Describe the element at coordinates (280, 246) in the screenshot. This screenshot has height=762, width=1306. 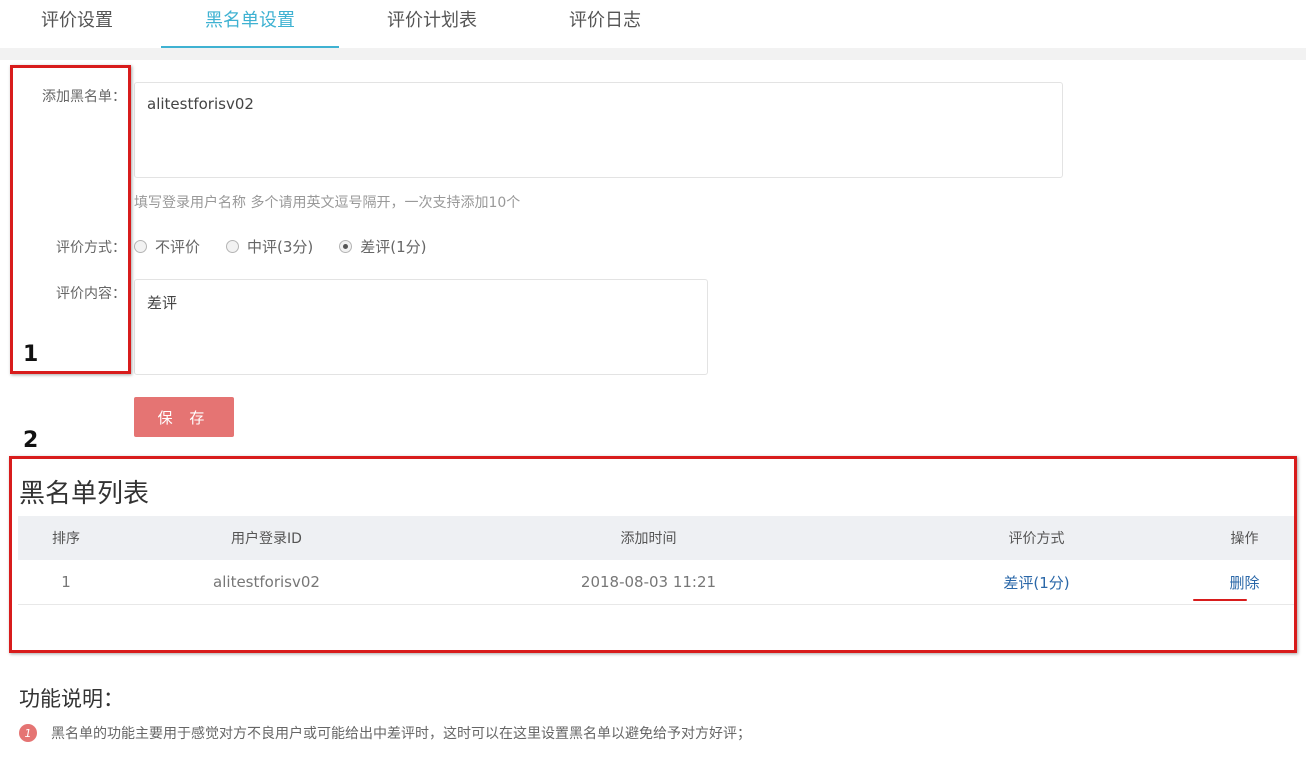
I see `radio-label: 中评(3分)` at that location.